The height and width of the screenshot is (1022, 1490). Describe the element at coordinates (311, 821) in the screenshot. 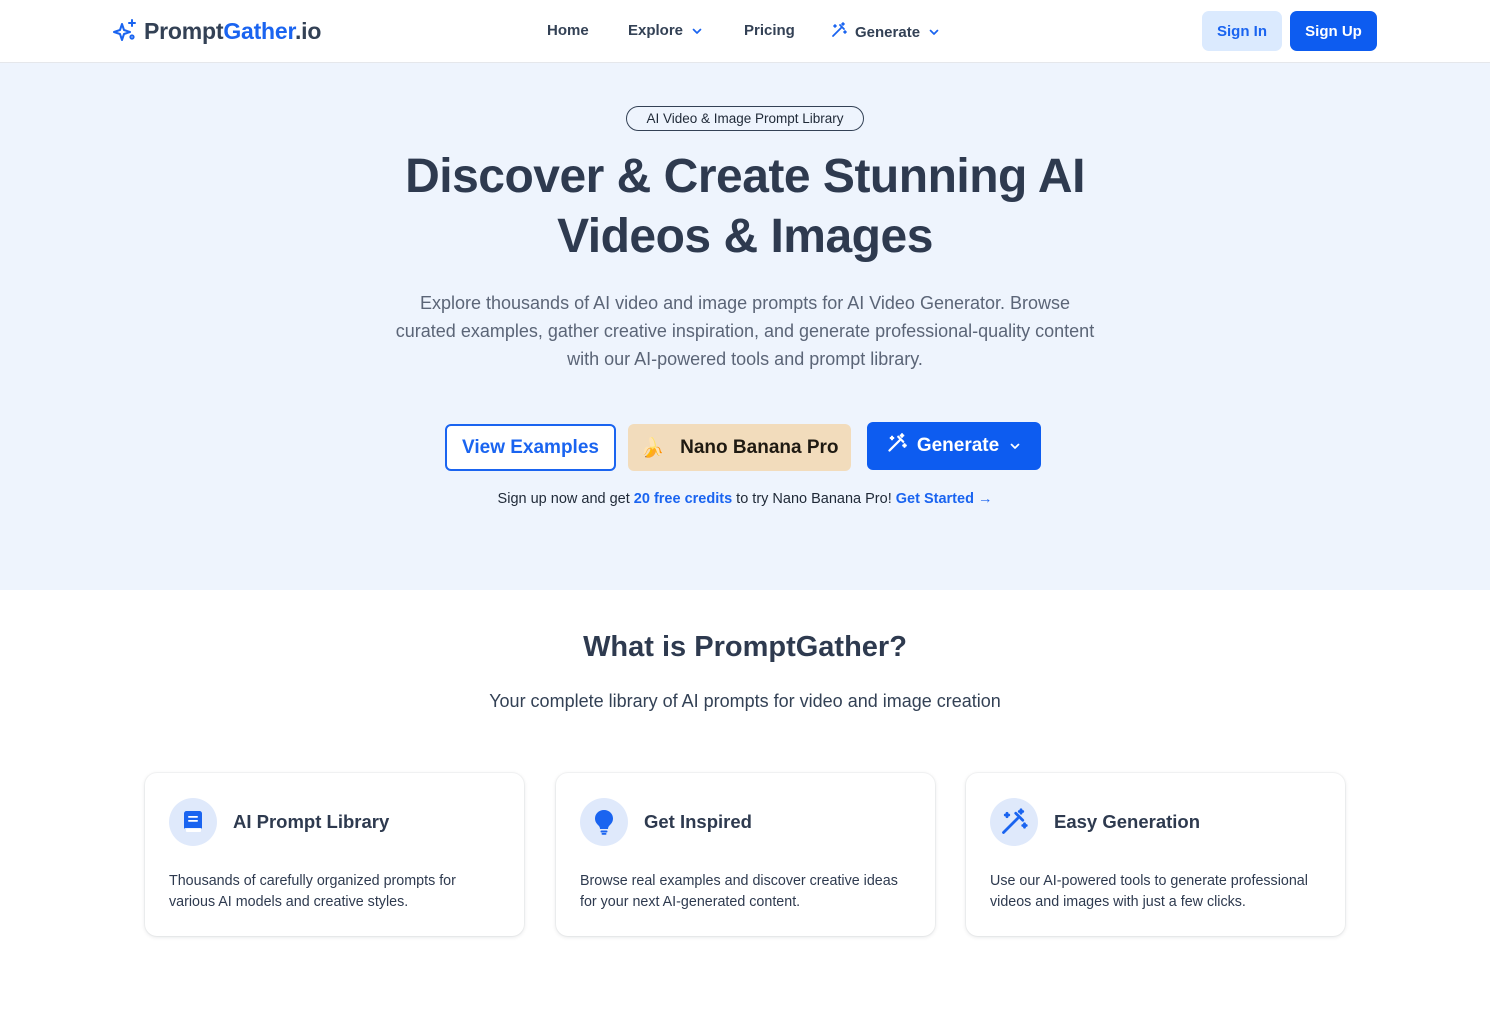

I see `feature-card-title: AI Prompt Library` at that location.